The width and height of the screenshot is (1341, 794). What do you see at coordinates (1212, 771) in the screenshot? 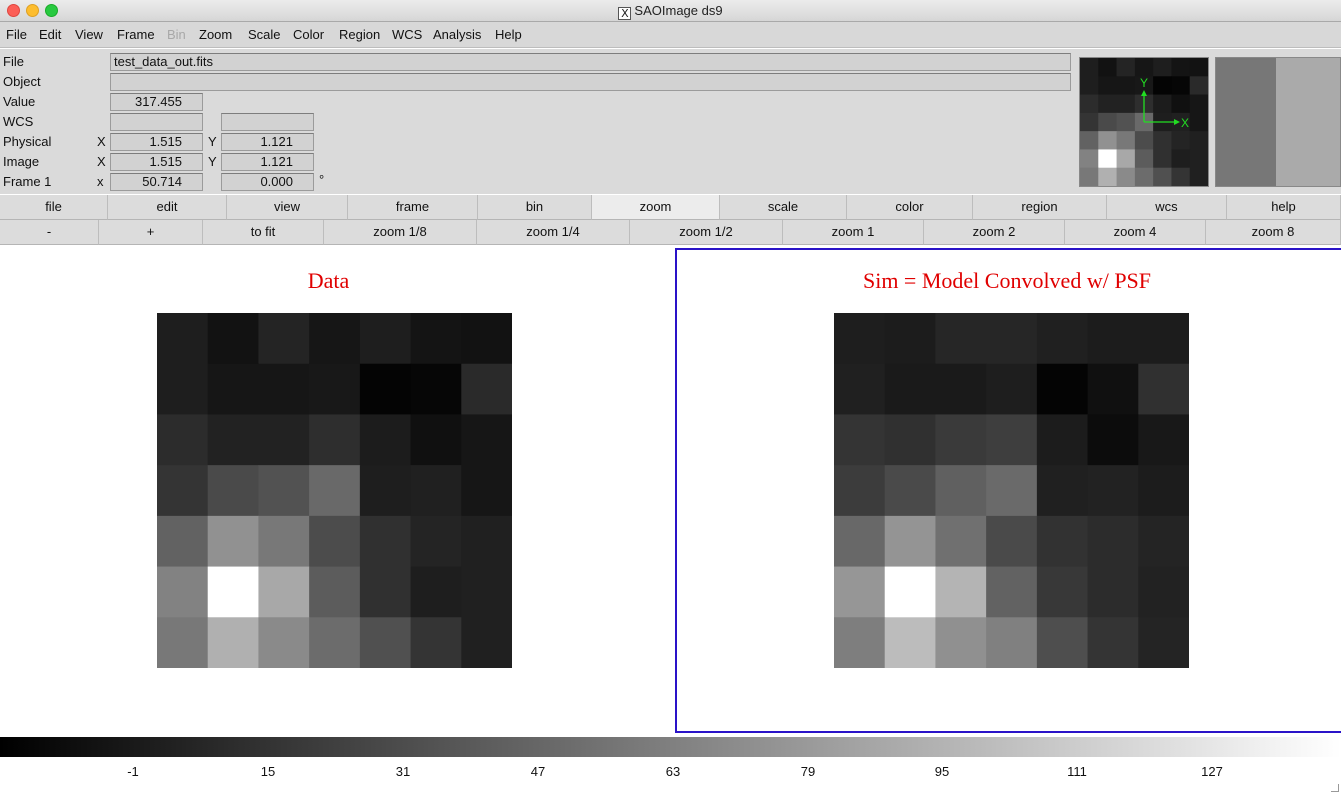
I see `colorbar-tick-label: 127` at bounding box center [1212, 771].